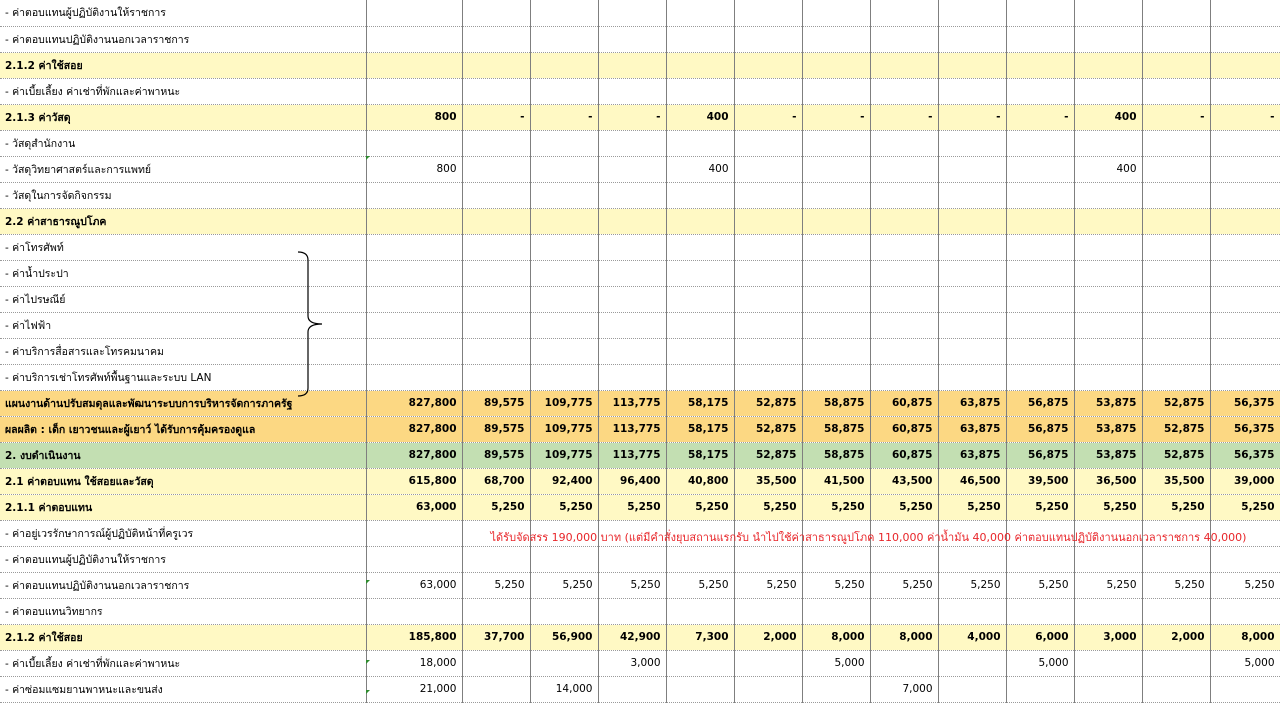 The image size is (1280, 720). I want to click on row-label-cell: - วัสดุในการจัดกิจกรรม, so click(183, 195).